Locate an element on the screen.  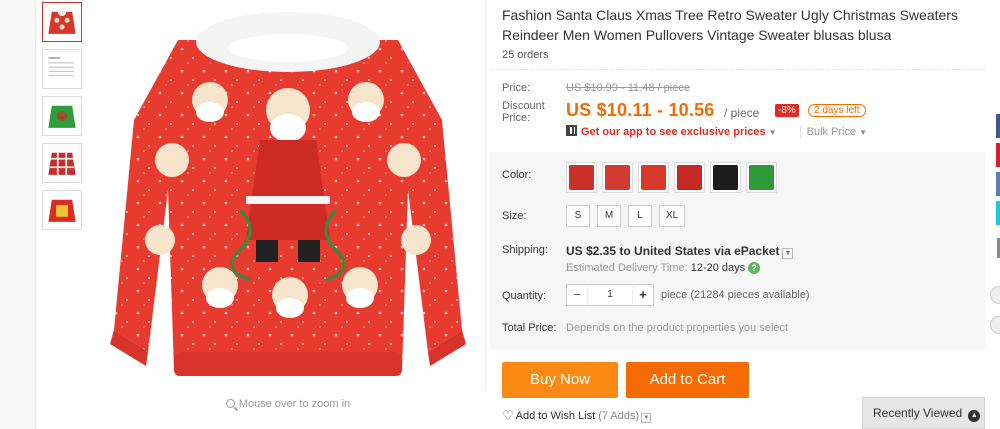
pinterest-share-icon is located at coordinates (998, 155).